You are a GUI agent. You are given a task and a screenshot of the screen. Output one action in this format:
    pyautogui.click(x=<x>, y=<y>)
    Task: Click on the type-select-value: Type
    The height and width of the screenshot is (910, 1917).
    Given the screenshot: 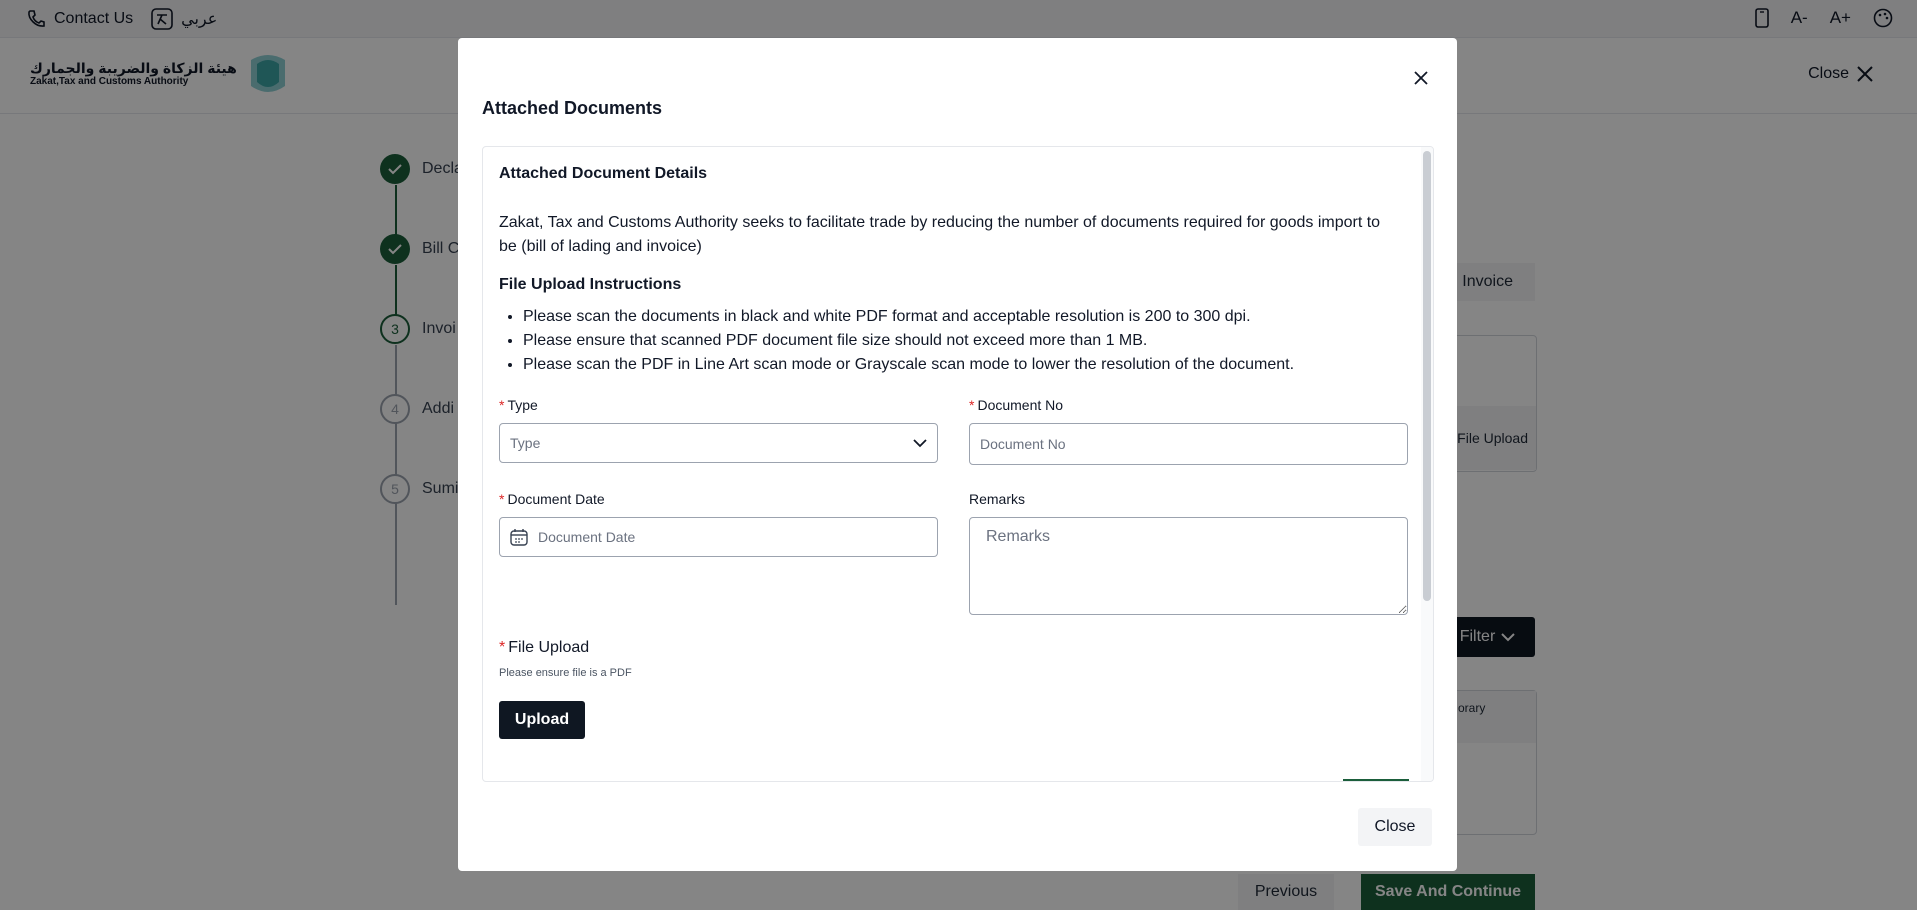 What is the action you would take?
    pyautogui.click(x=525, y=443)
    